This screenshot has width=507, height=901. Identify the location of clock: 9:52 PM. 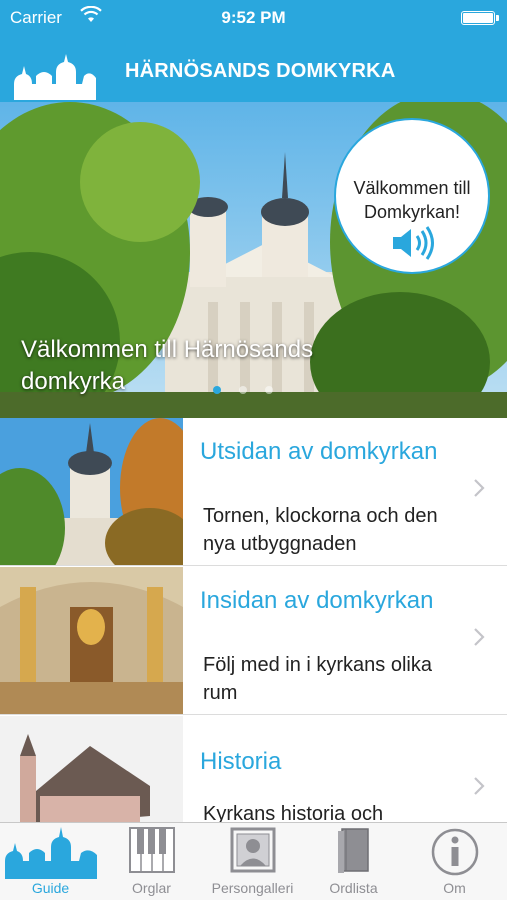
(253, 17).